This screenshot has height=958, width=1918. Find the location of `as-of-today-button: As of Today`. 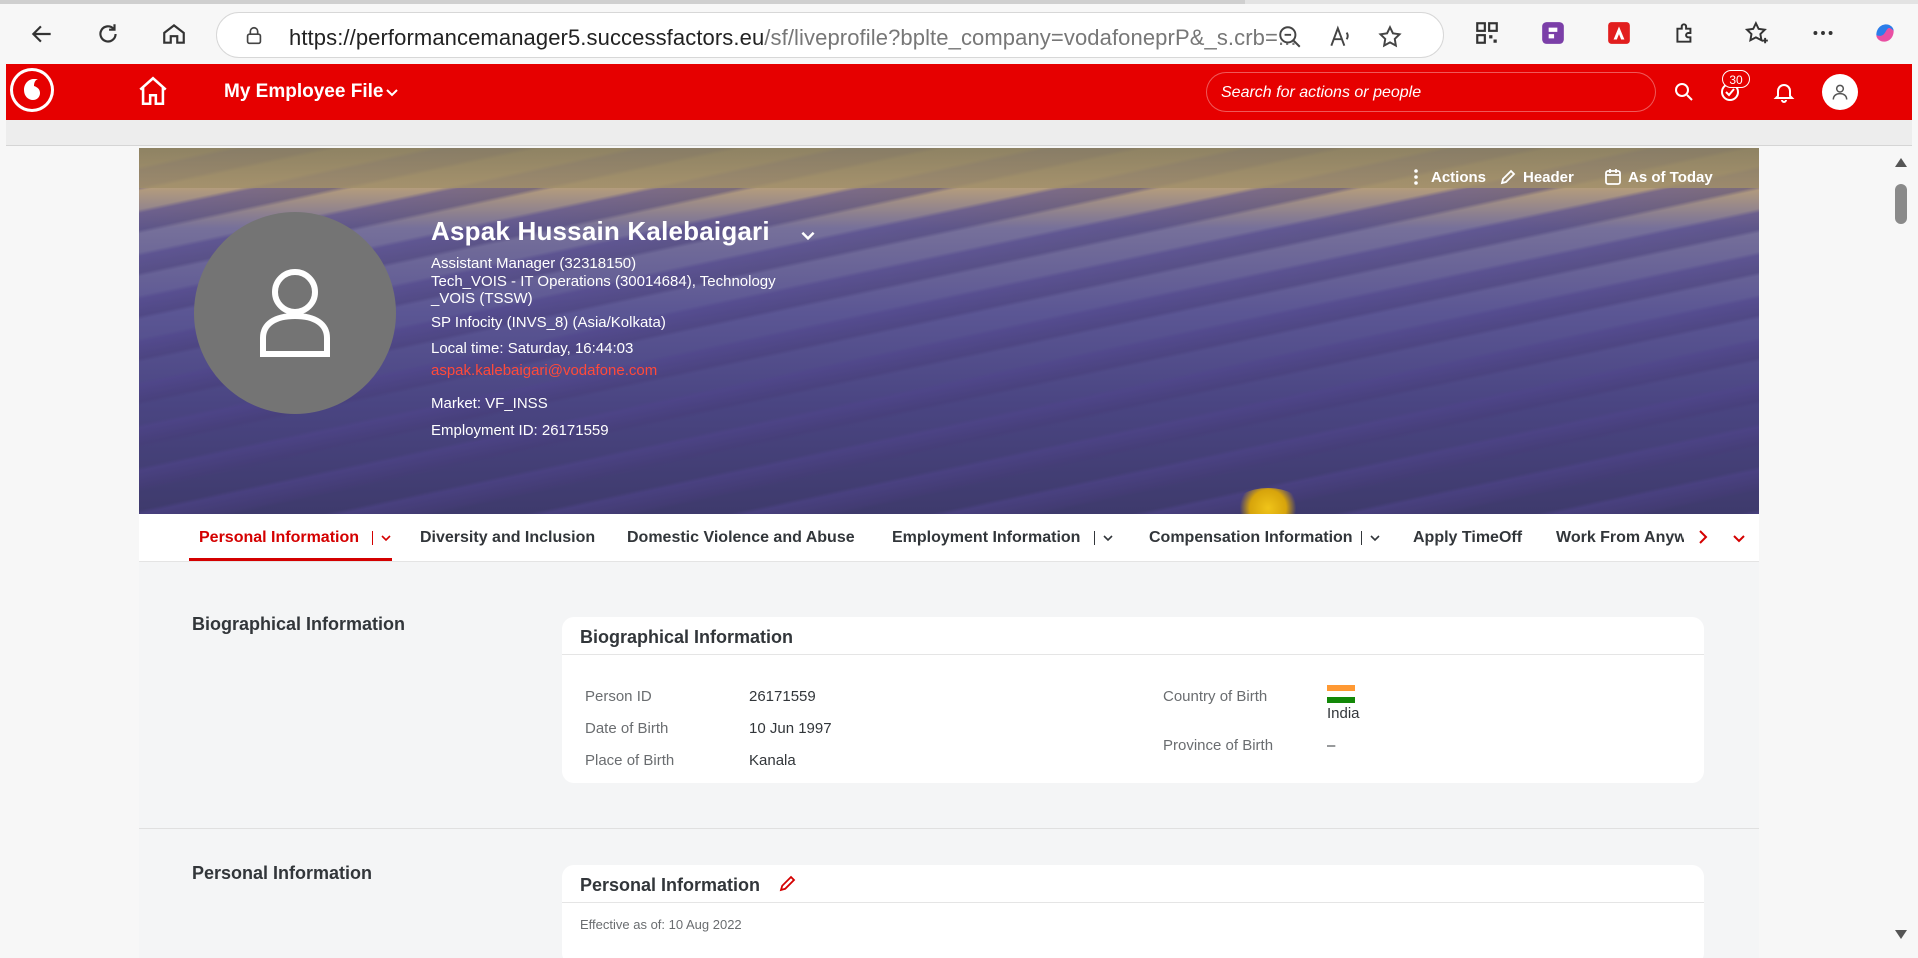

as-of-today-button: As of Today is located at coordinates (1658, 177).